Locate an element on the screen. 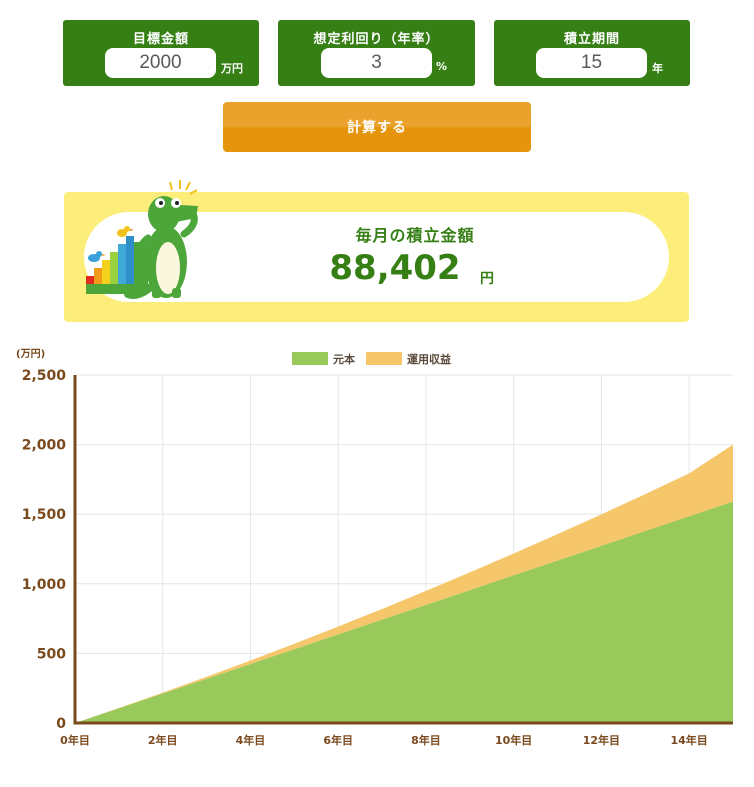 This screenshot has width=754, height=787. y-tick-label: 500 is located at coordinates (51, 654).